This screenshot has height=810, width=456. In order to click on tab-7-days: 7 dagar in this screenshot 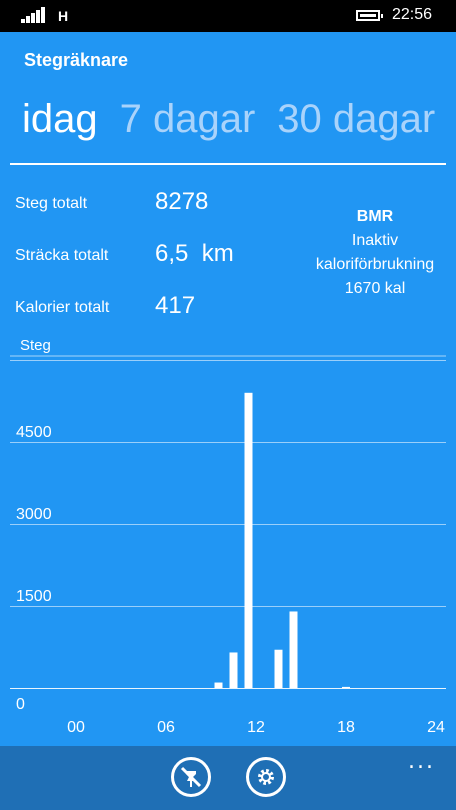, I will do `click(188, 119)`.